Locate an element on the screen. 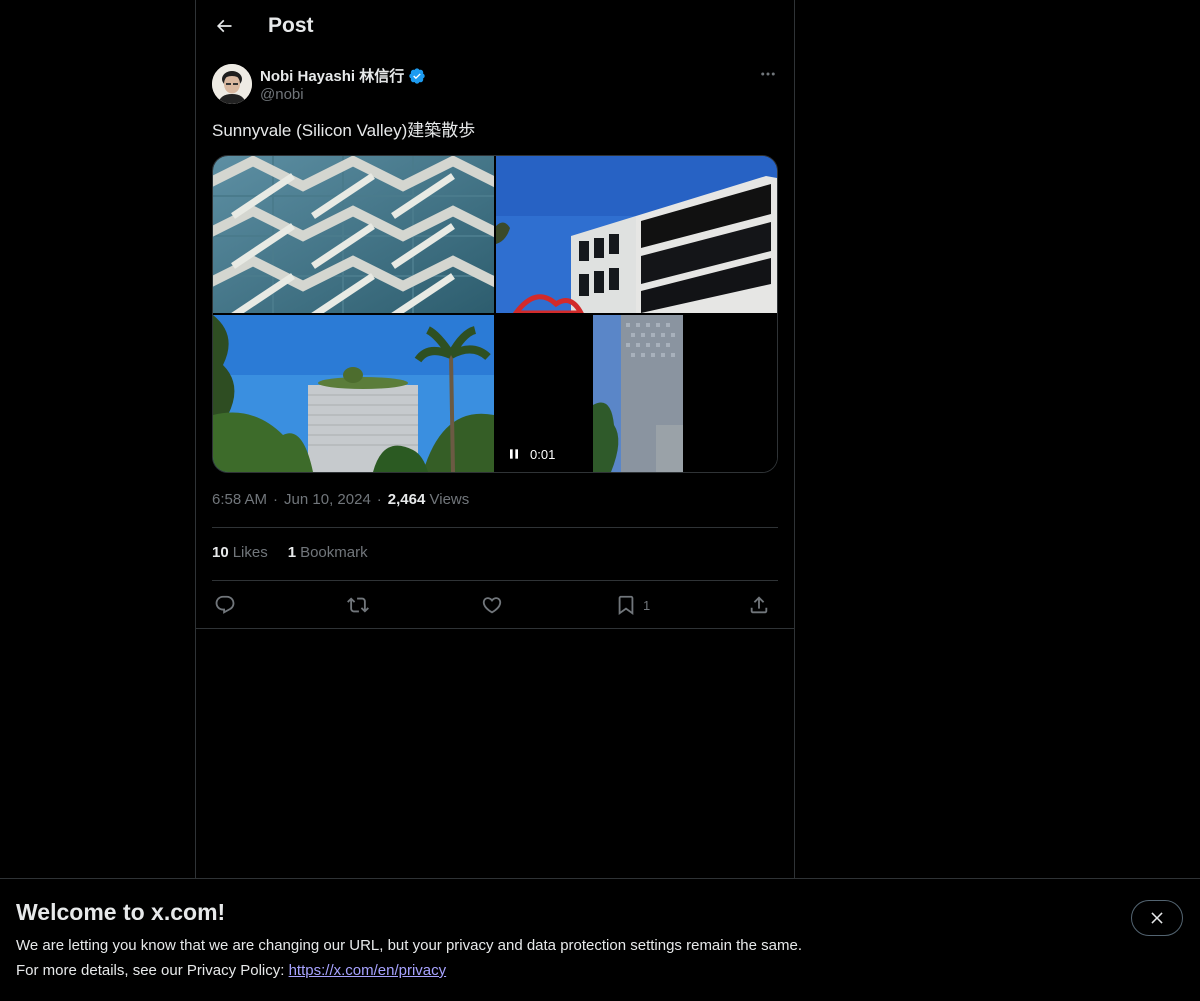  more-options-button is located at coordinates (768, 74).